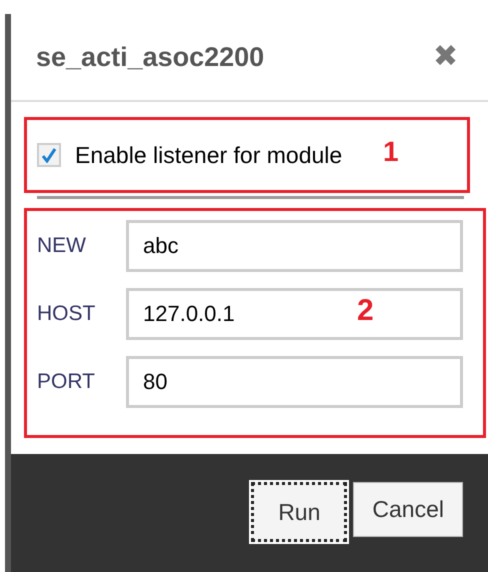  I want to click on checkmark-icon, so click(49, 155).